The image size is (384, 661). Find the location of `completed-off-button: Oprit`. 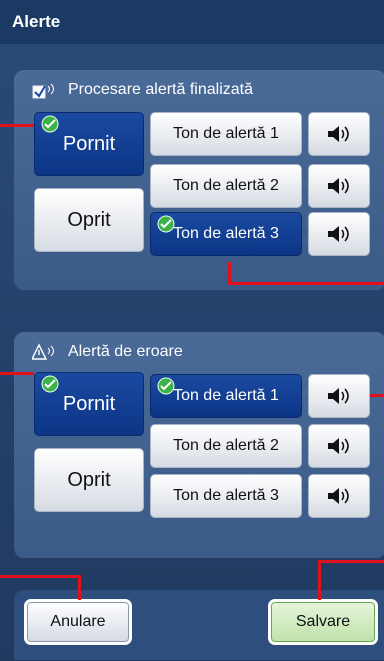

completed-off-button: Oprit is located at coordinates (89, 220).